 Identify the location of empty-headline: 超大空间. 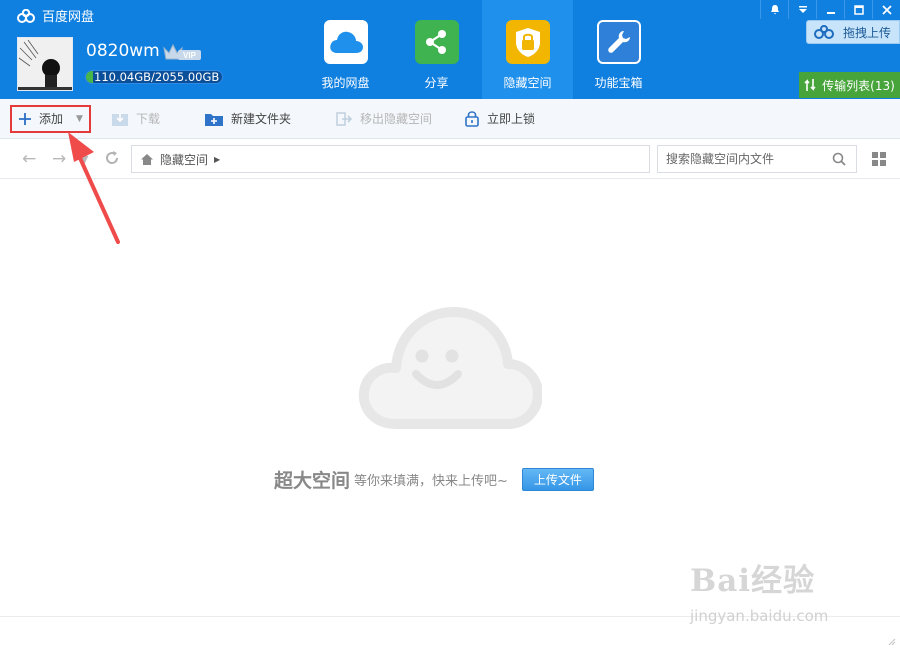
(312, 481).